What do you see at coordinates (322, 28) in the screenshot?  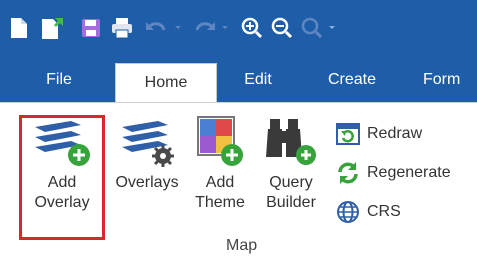 I see `zoom-icon` at bounding box center [322, 28].